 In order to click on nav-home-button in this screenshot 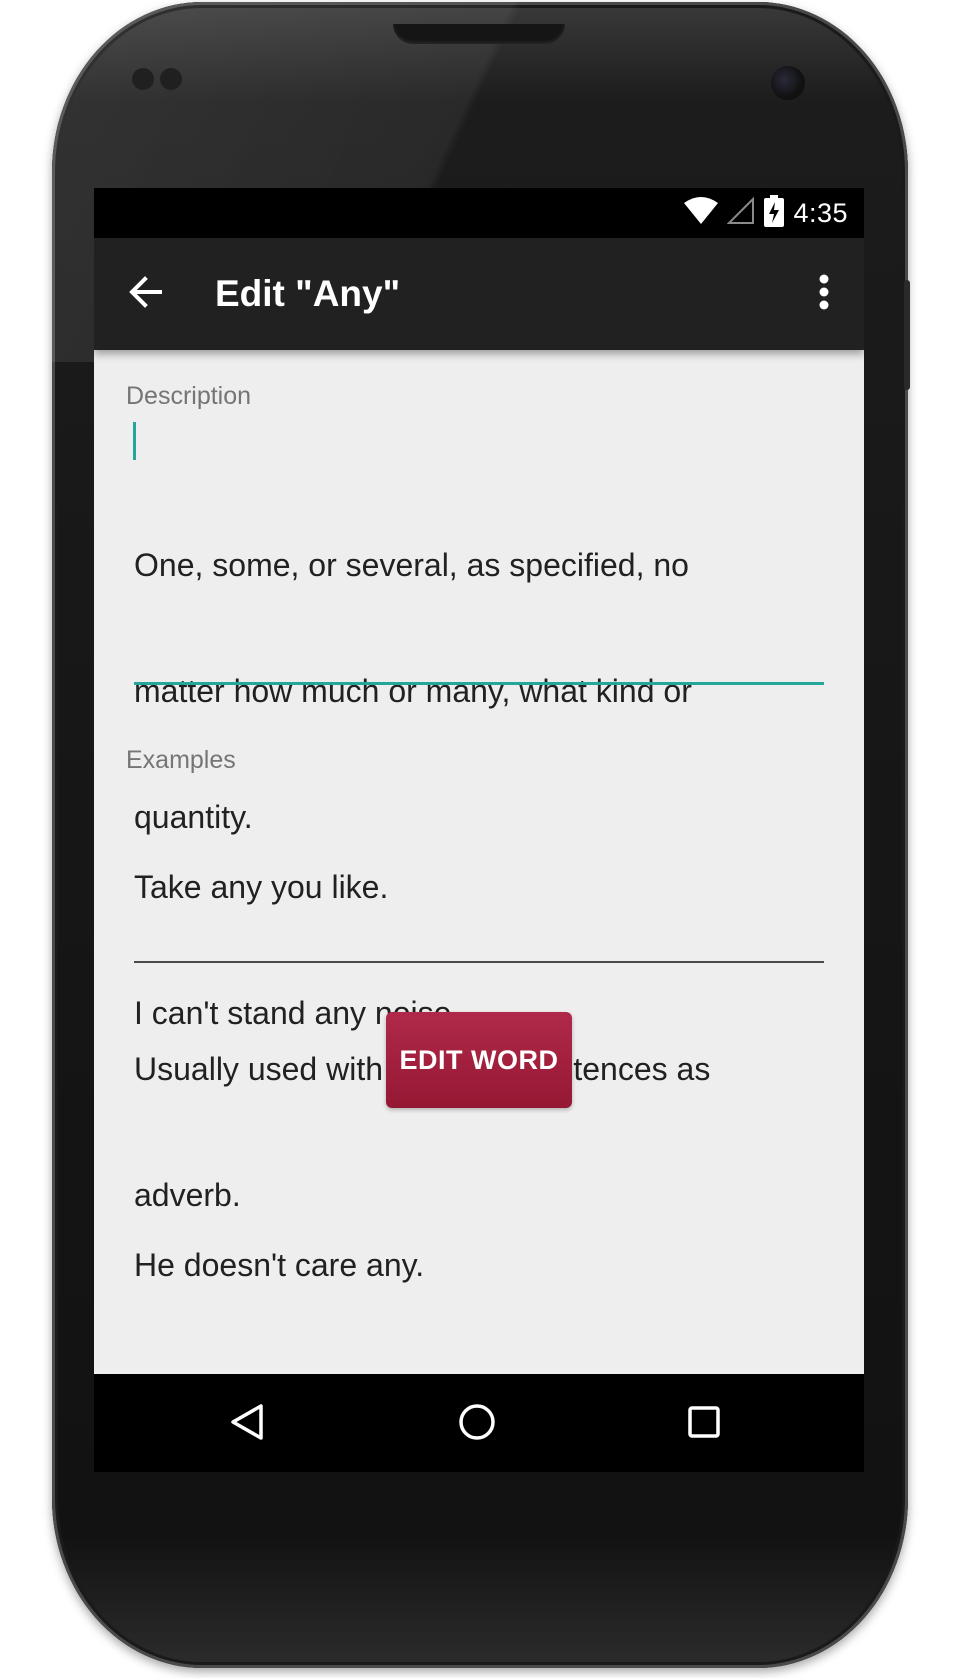, I will do `click(477, 1424)`.